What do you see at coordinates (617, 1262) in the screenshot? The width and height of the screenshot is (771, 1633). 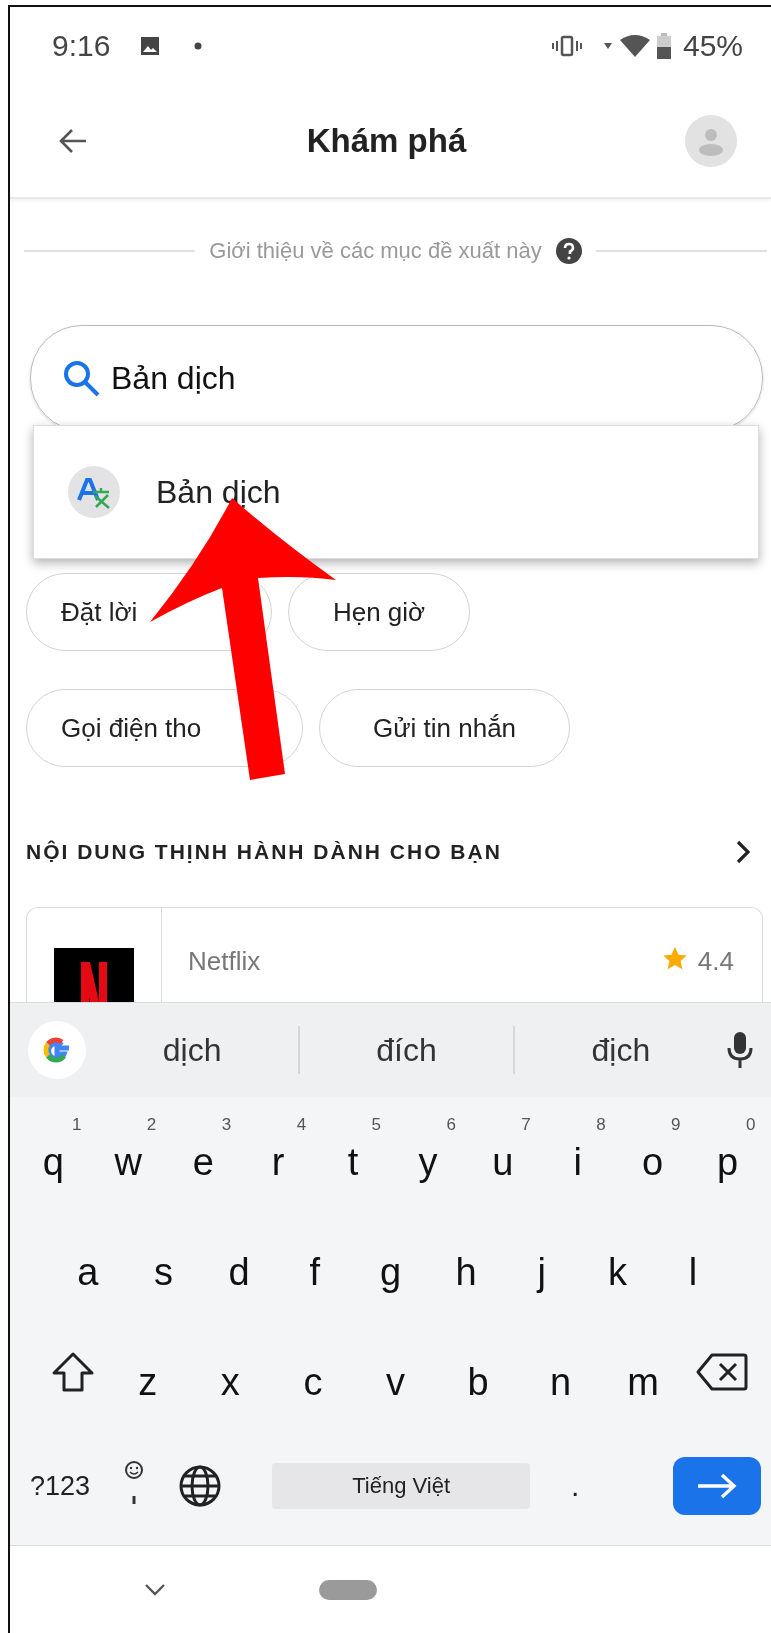 I see `key: k` at bounding box center [617, 1262].